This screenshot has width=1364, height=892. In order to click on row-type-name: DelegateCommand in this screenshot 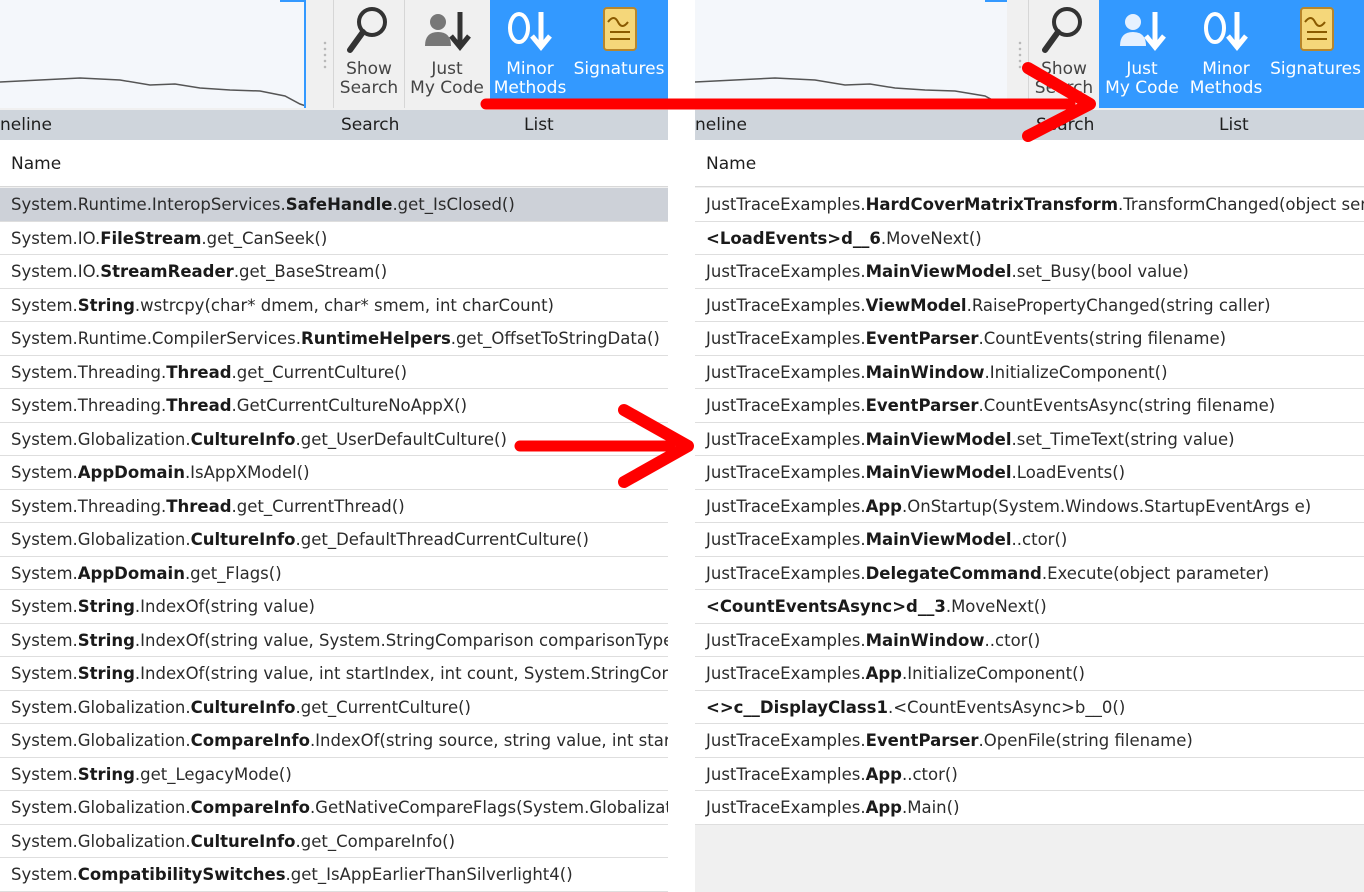, I will do `click(953, 573)`.